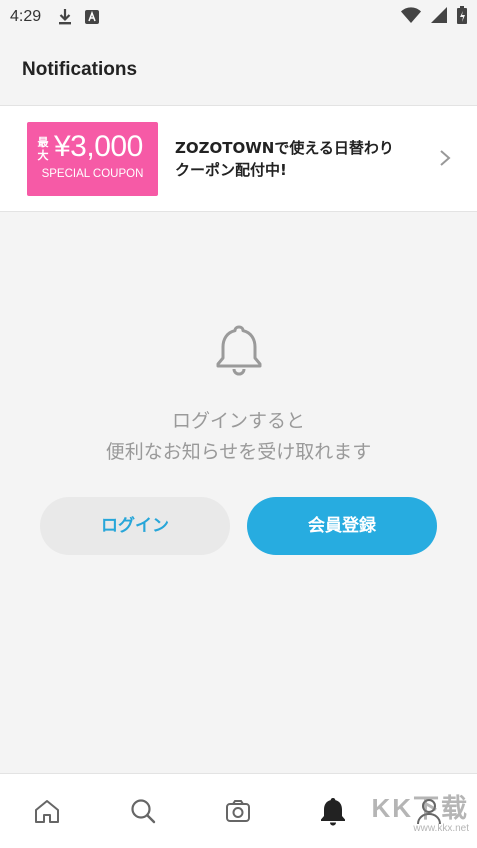 This screenshot has width=477, height=848. Describe the element at coordinates (143, 811) in the screenshot. I see `search-icon` at that location.